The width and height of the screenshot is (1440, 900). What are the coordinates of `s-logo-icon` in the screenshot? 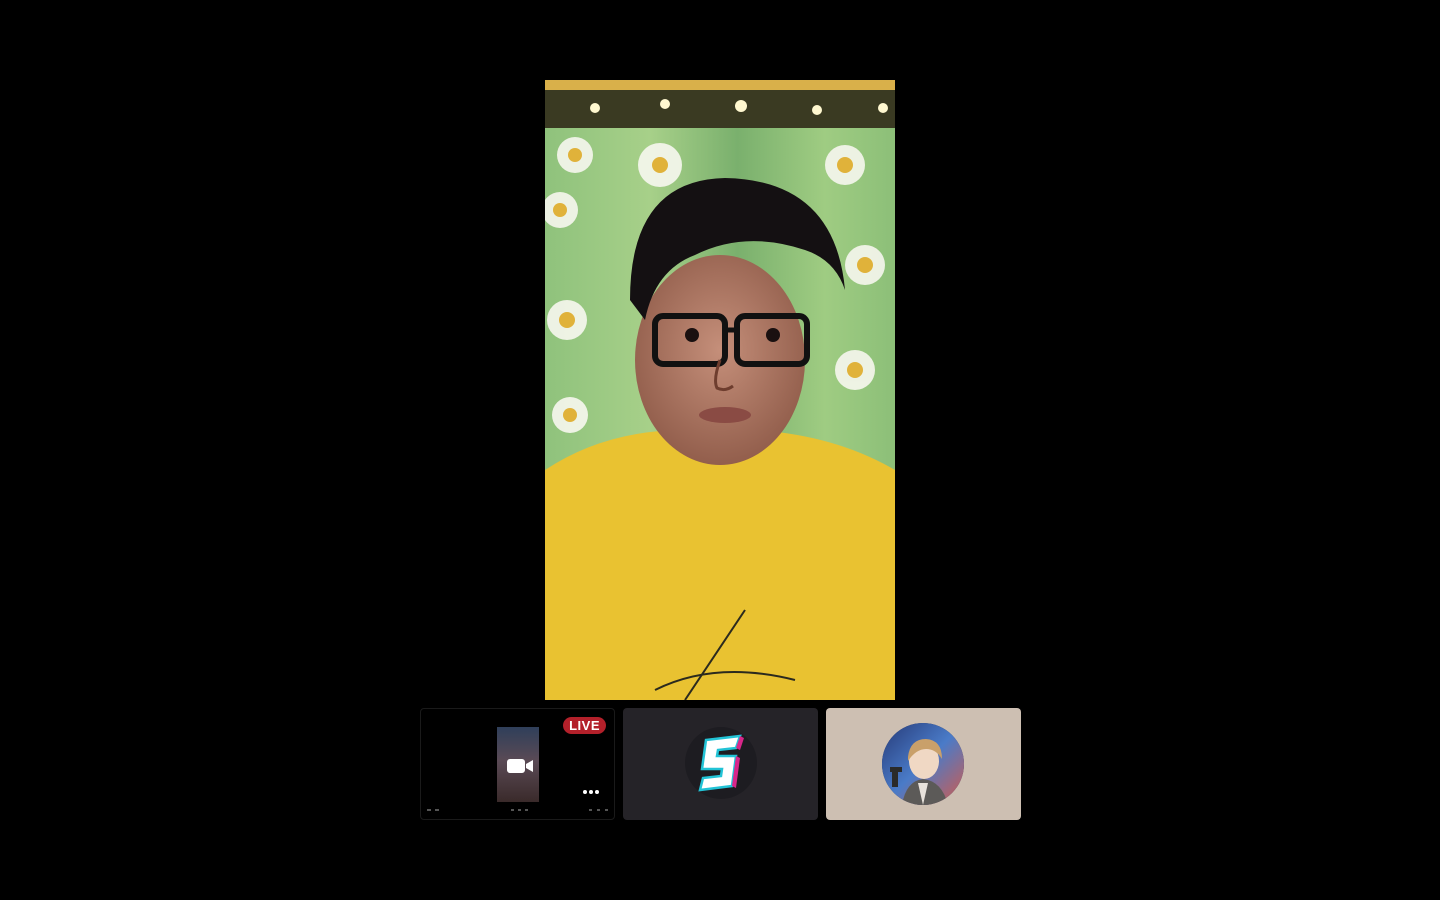 It's located at (721, 763).